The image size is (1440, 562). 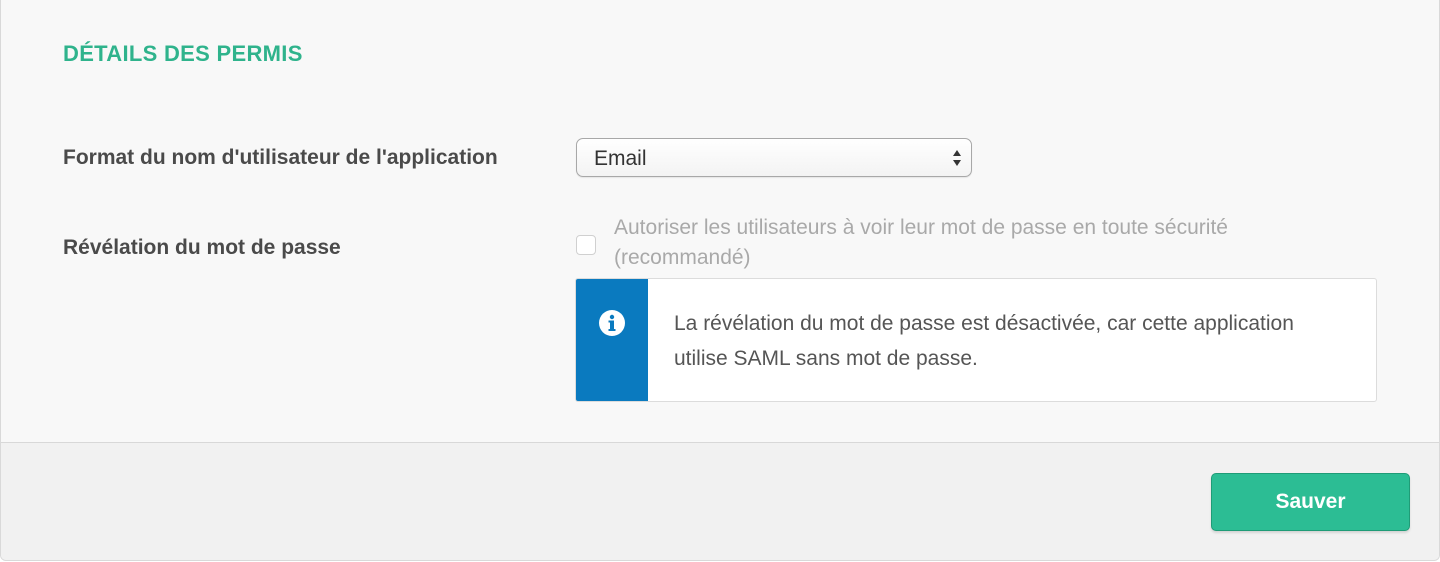 What do you see at coordinates (202, 247) in the screenshot?
I see `password-reveal-label: Révélation du mot de passe` at bounding box center [202, 247].